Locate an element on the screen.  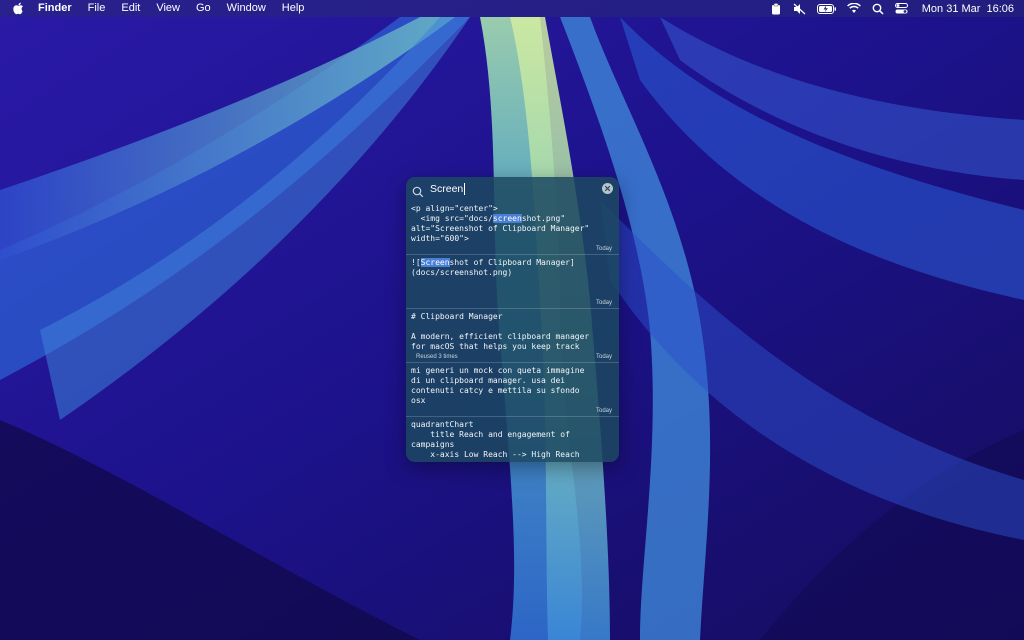
menu-edit: Edit is located at coordinates (130, 8).